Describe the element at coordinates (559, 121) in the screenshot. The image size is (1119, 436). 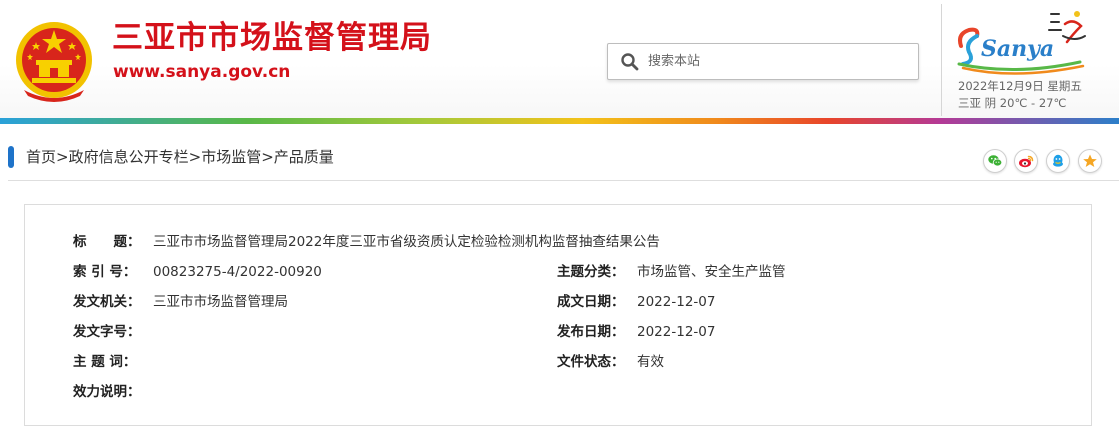
I see `rainbow-band` at that location.